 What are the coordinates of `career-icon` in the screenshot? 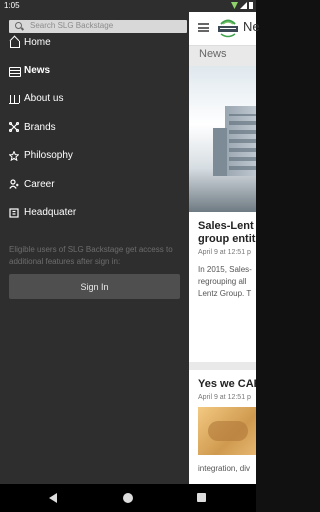 It's located at (14, 184).